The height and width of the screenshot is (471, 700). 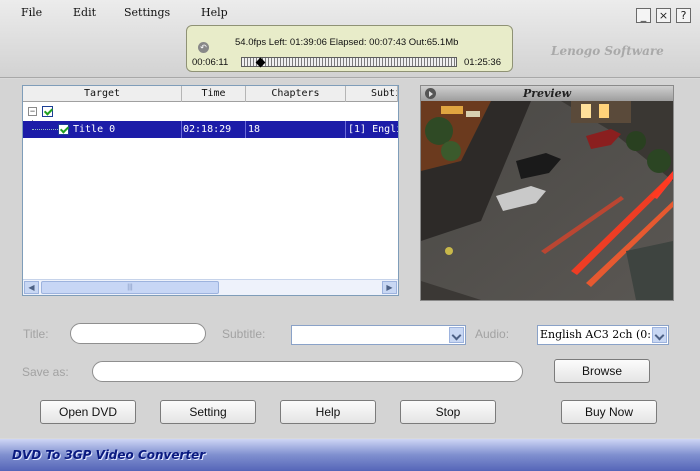 What do you see at coordinates (244, 334) in the screenshot?
I see `subtitle-label: Subtitle:` at bounding box center [244, 334].